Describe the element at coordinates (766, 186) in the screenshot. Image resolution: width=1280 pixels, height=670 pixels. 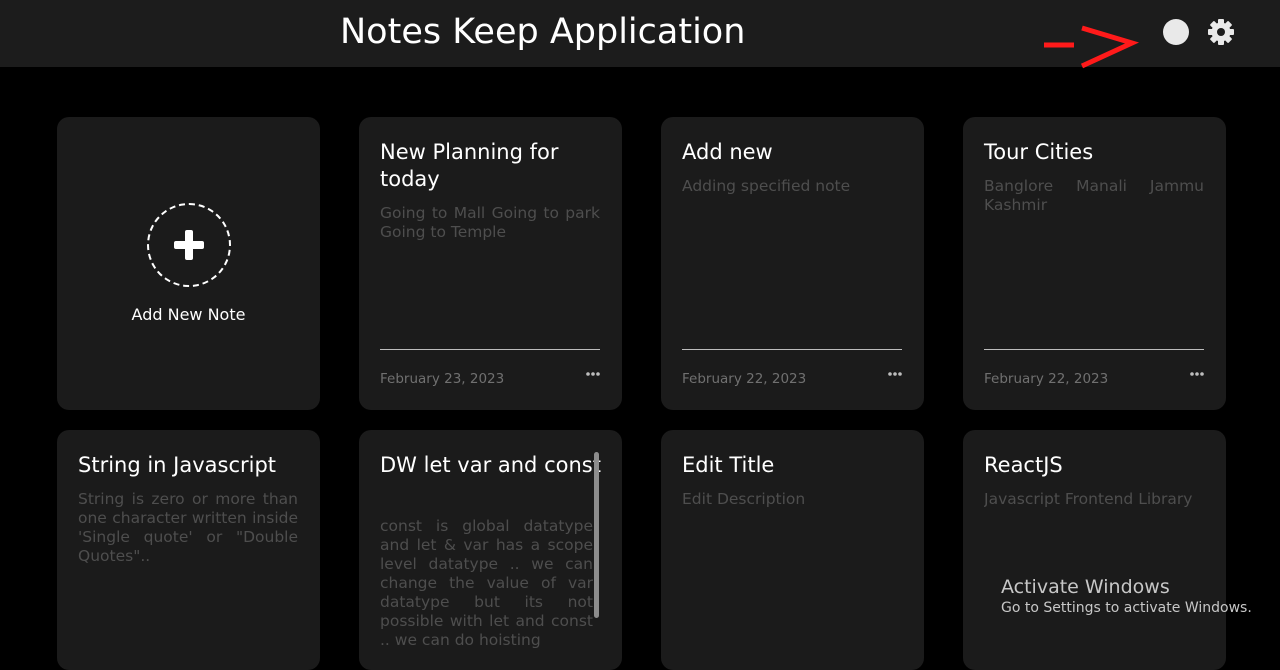
I see `note-description: Adding specified note` at that location.